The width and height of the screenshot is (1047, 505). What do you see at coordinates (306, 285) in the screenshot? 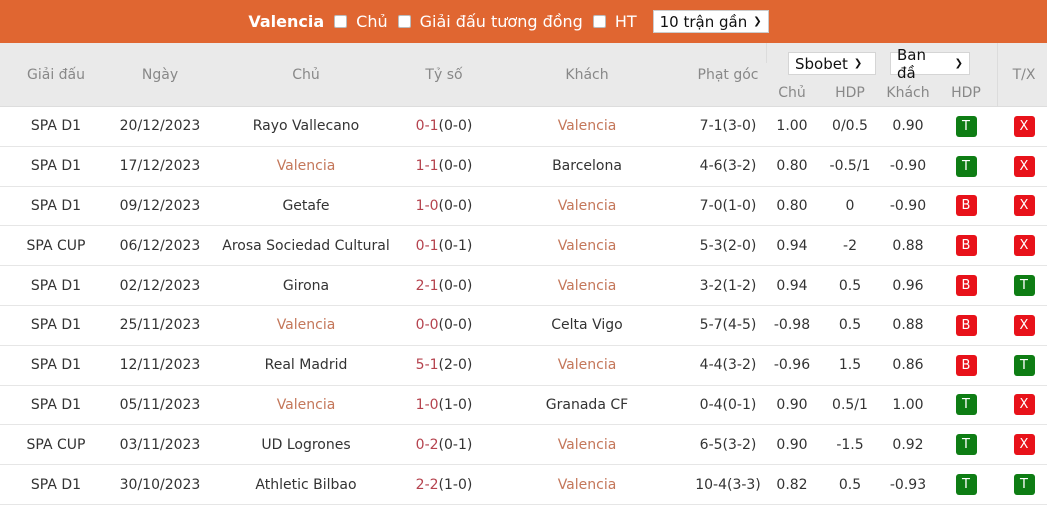
I see `home-team-link: Girona` at bounding box center [306, 285].